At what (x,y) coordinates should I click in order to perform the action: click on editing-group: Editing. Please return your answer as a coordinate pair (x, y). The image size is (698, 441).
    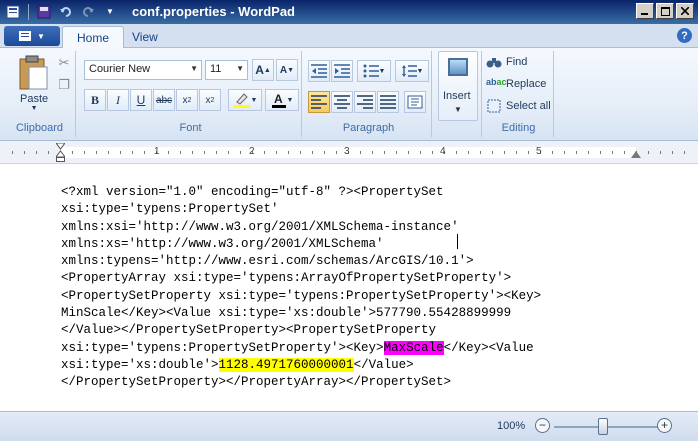
    Looking at the image, I should click on (519, 94).